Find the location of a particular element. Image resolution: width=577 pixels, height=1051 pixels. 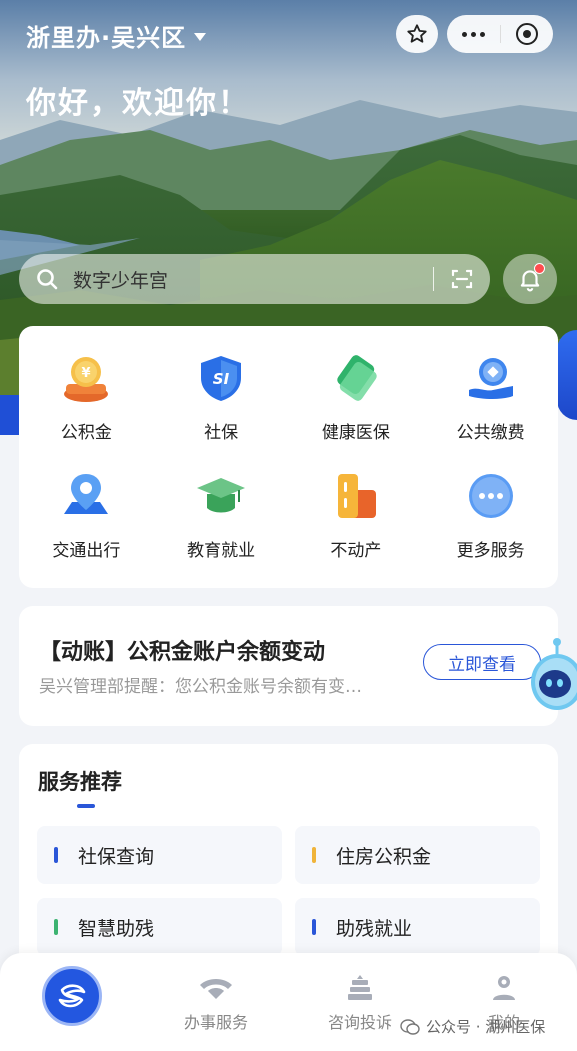

miniprogram-capsule is located at coordinates (500, 34).